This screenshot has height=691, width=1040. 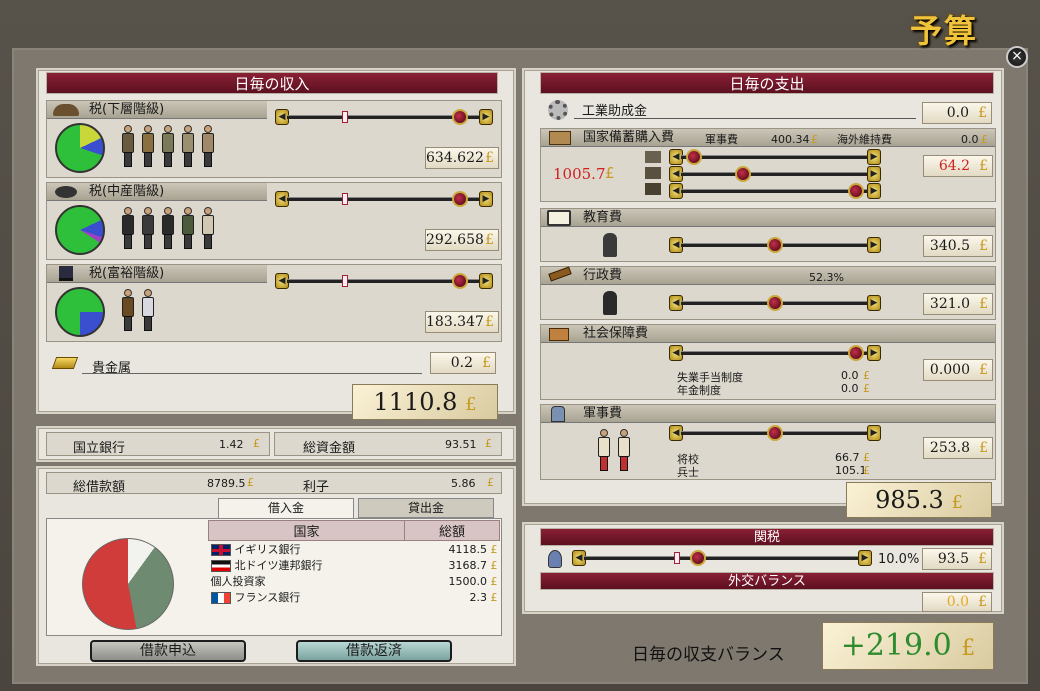 I want to click on diplomatic-balance-value: 0.0 £, so click(x=957, y=602).